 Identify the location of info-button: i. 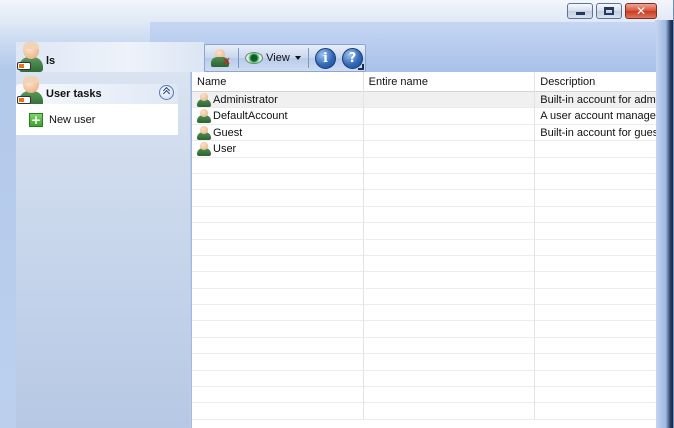
(325, 58).